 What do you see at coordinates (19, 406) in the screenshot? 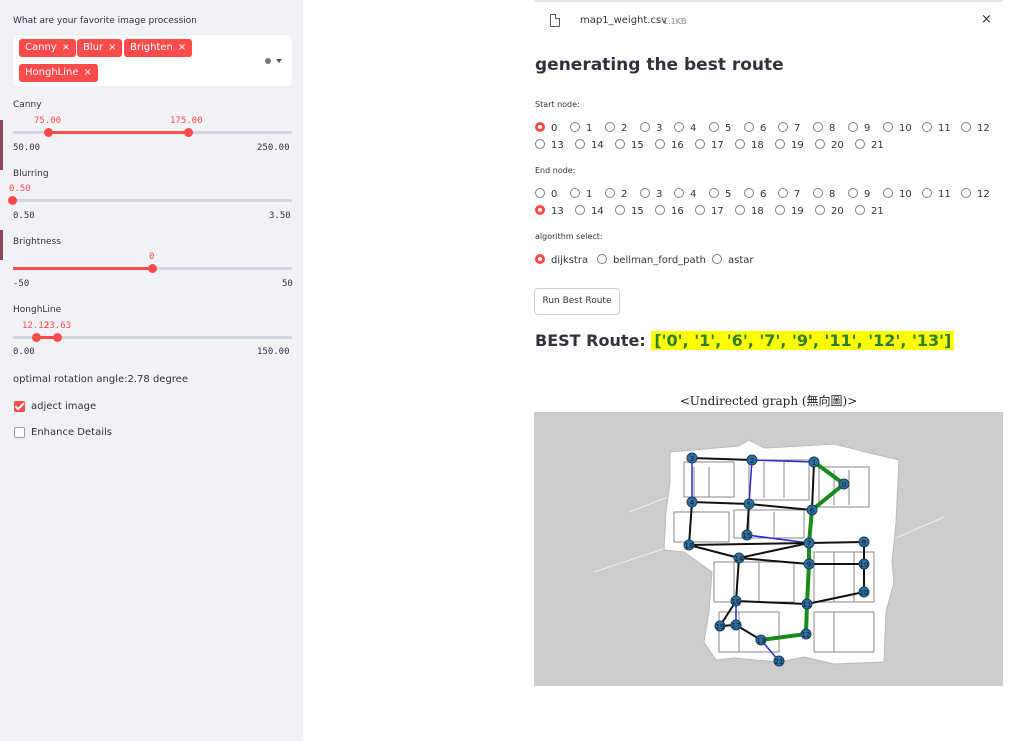
I see `adject-image-checkbox` at bounding box center [19, 406].